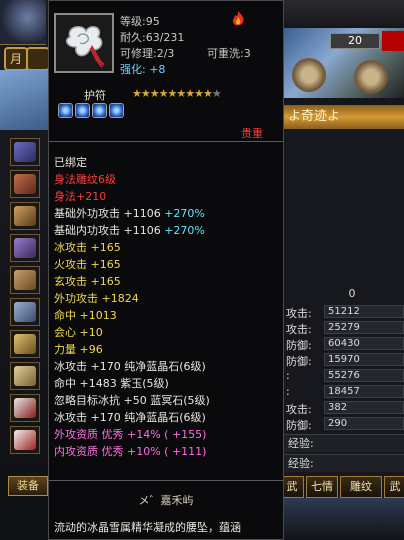  Describe the element at coordinates (352, 293) in the screenshot. I see `stat-zero-value: 0` at that location.